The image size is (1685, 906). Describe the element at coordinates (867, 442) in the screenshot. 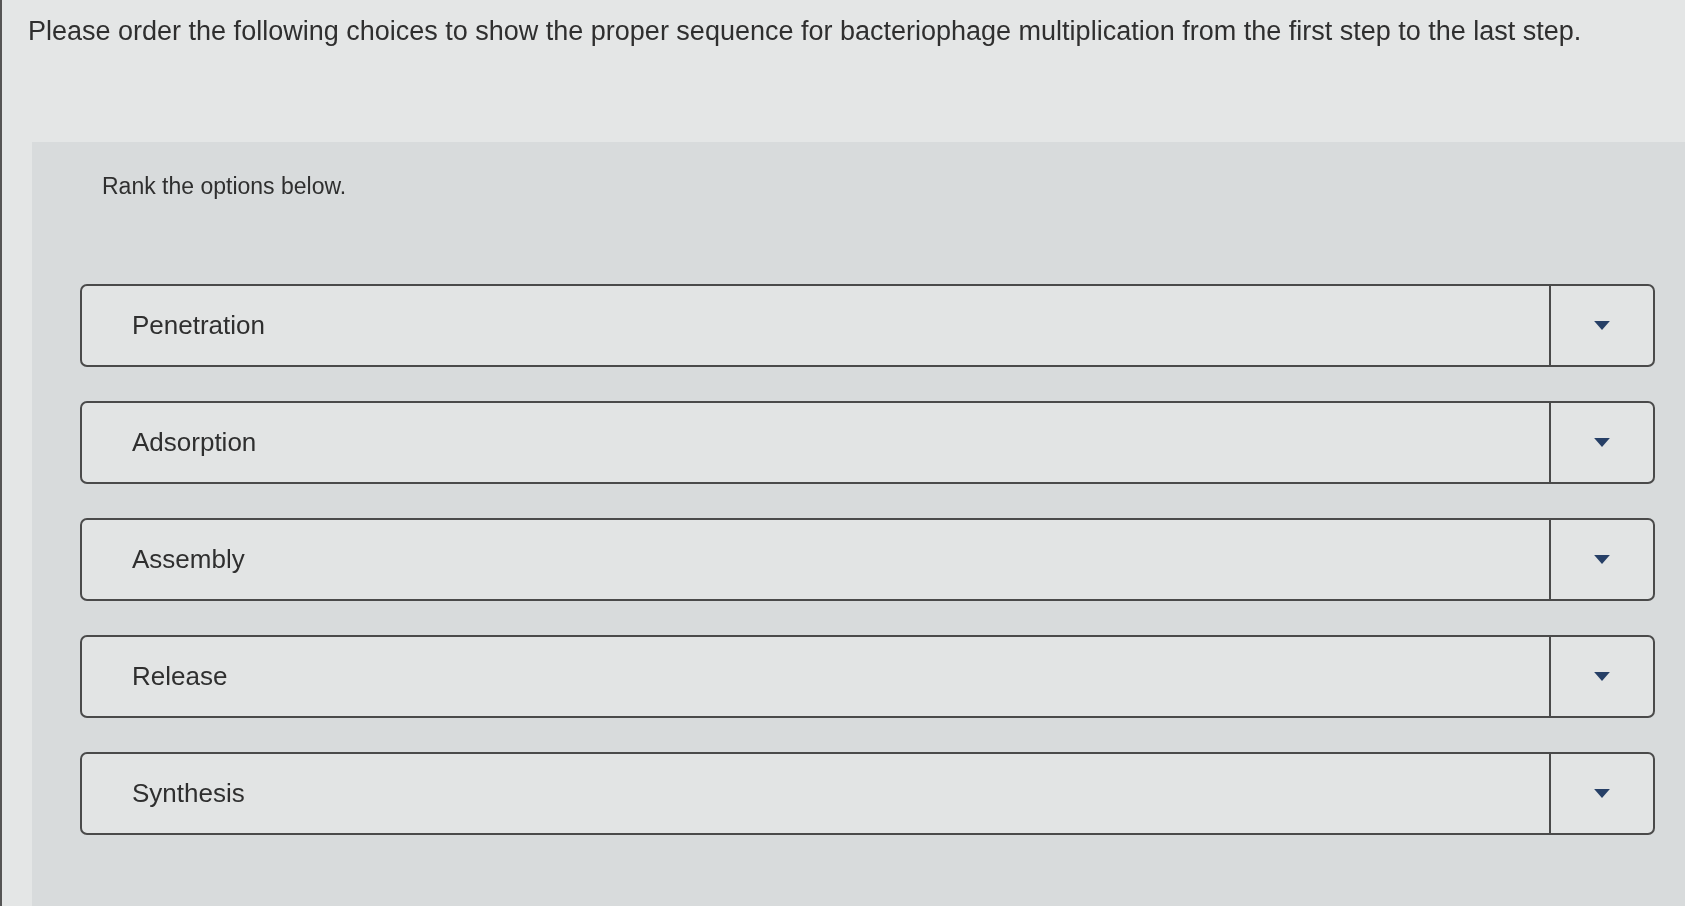

I see `rank-dropdown: Adsorption` at that location.